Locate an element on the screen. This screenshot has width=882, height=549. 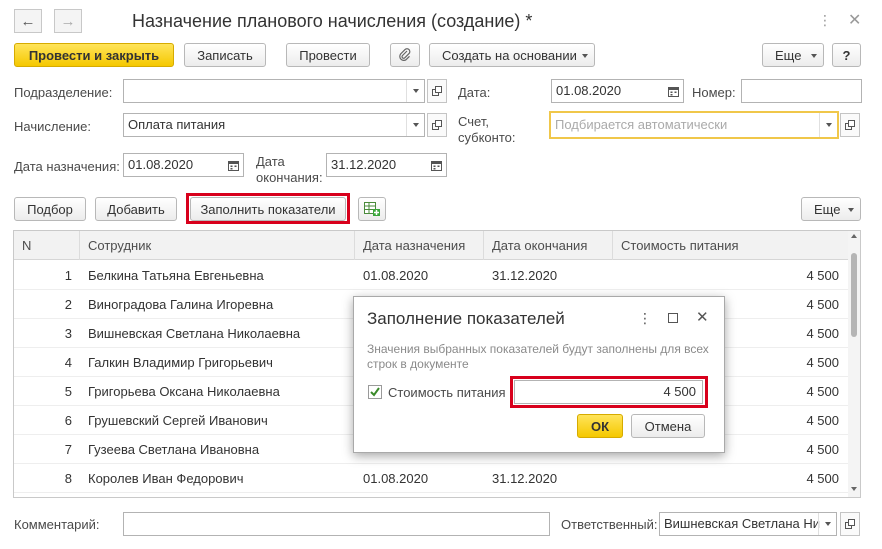
window-menu-icon: ⋮ is located at coordinates (825, 20).